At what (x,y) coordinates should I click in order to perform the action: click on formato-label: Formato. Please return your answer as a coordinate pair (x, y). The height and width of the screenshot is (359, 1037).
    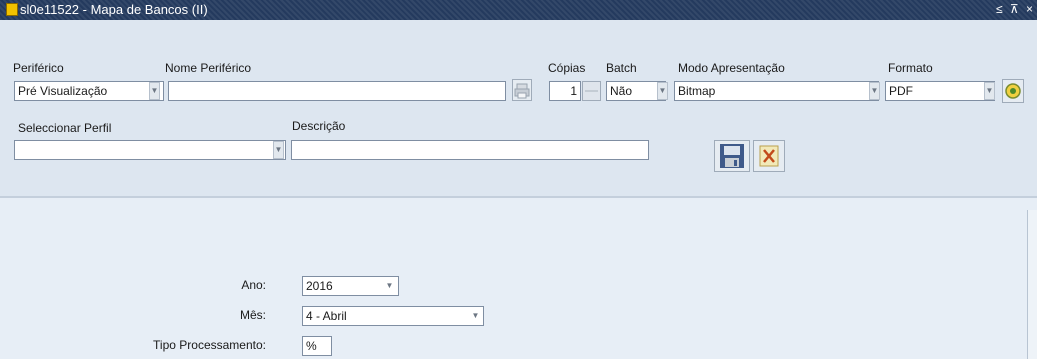
    Looking at the image, I should click on (910, 68).